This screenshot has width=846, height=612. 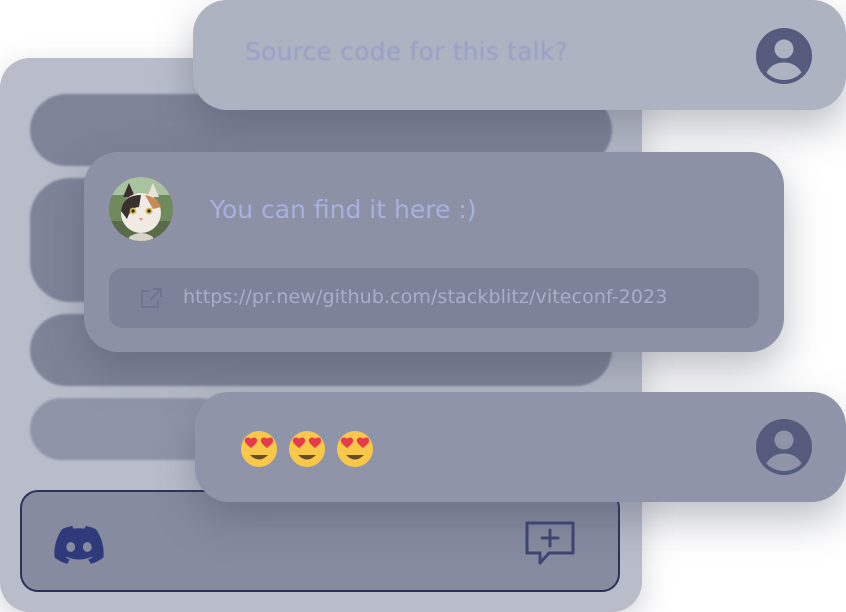 I want to click on emoji-row, so click(x=311, y=449).